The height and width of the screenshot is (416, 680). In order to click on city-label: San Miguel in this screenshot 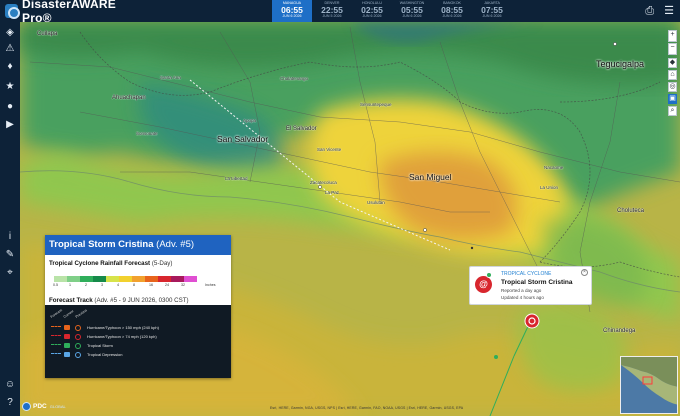, I will do `click(430, 177)`.